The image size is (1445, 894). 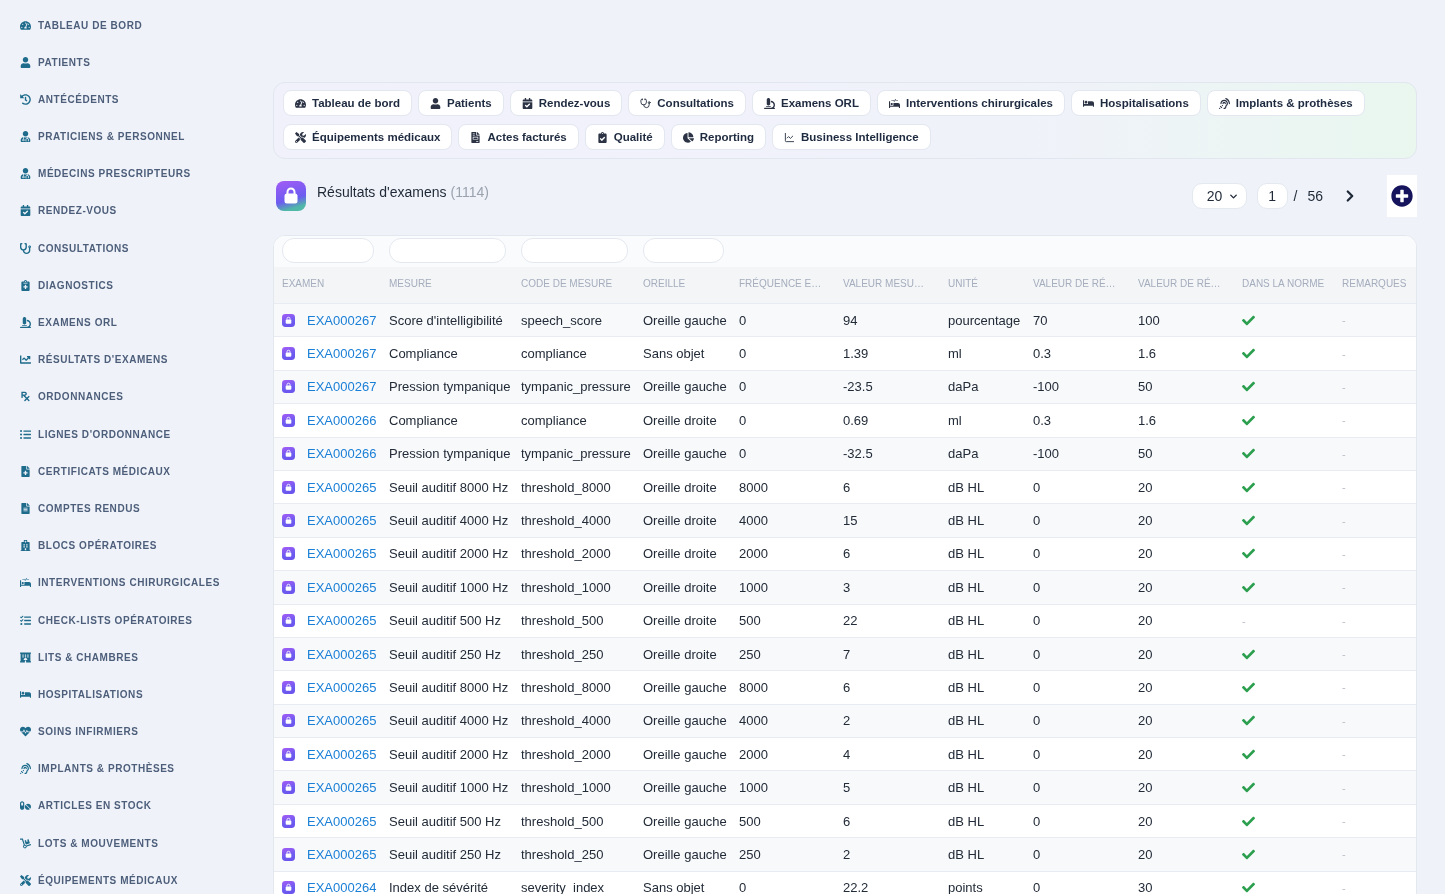 What do you see at coordinates (855, 887) in the screenshot?
I see `table-cell-text: 22.2` at bounding box center [855, 887].